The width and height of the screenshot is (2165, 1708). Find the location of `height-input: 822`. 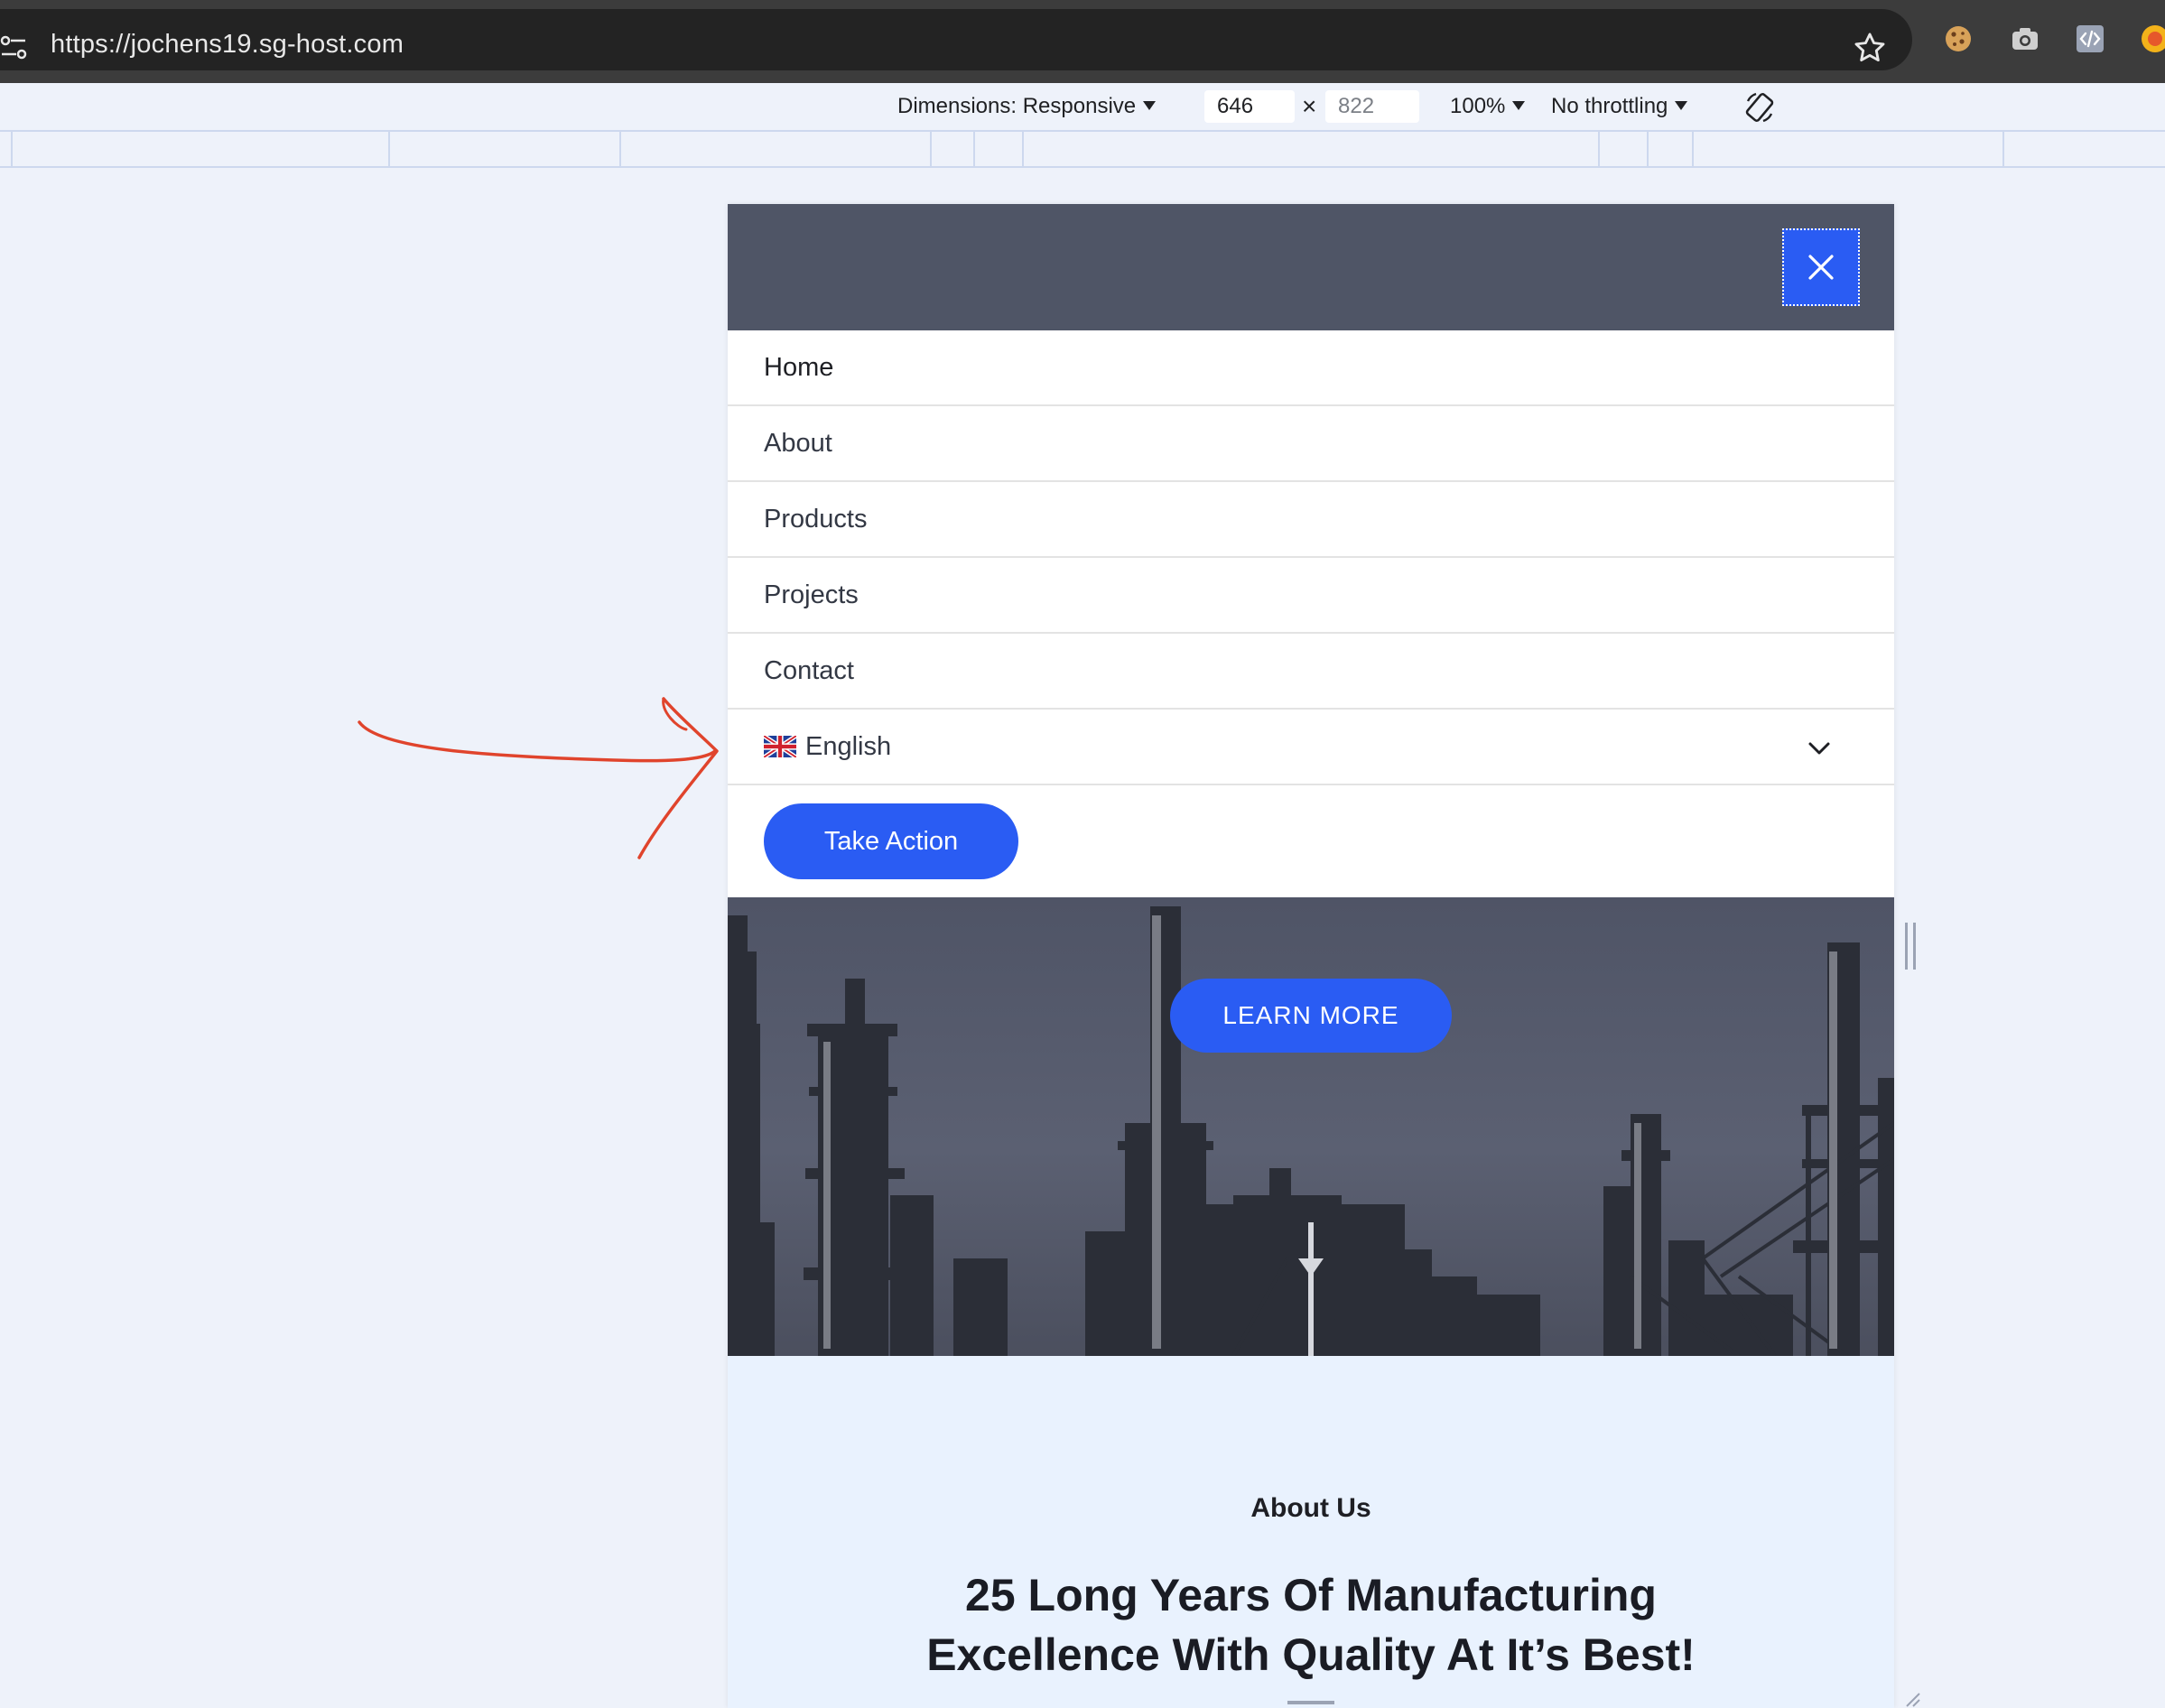

height-input: 822 is located at coordinates (1372, 106).